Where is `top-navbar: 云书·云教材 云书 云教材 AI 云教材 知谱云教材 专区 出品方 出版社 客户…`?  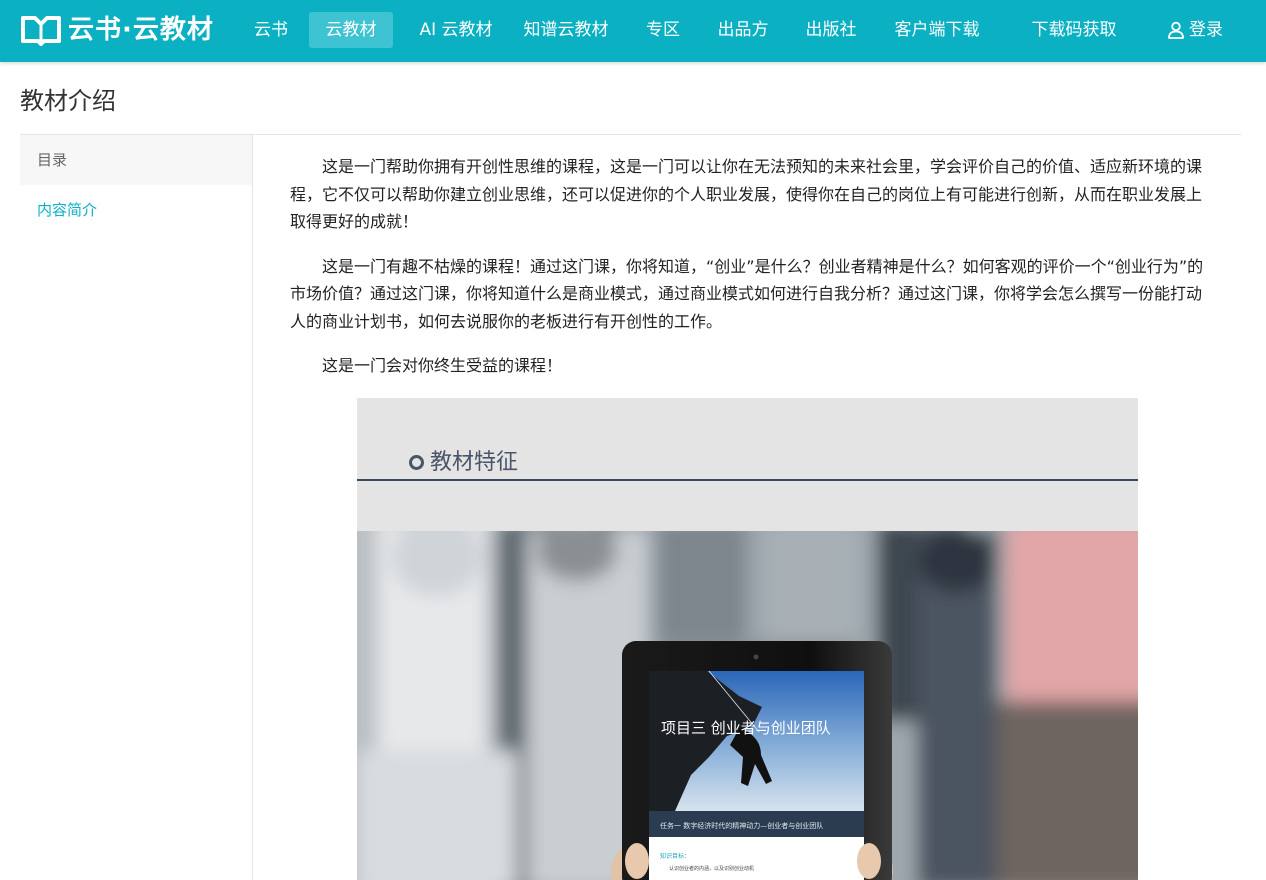
top-navbar: 云书·云教材 云书 云教材 AI 云教材 知谱云教材 专区 出品方 出版社 客户… is located at coordinates (633, 31).